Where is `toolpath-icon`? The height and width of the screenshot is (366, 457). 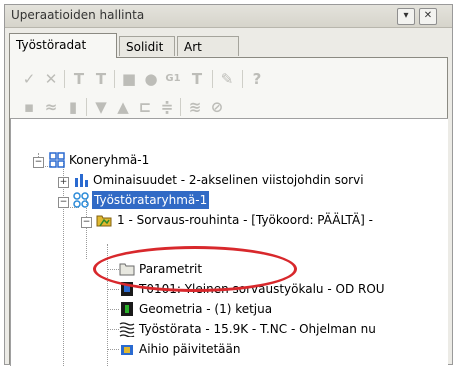 toolpath-icon is located at coordinates (127, 329).